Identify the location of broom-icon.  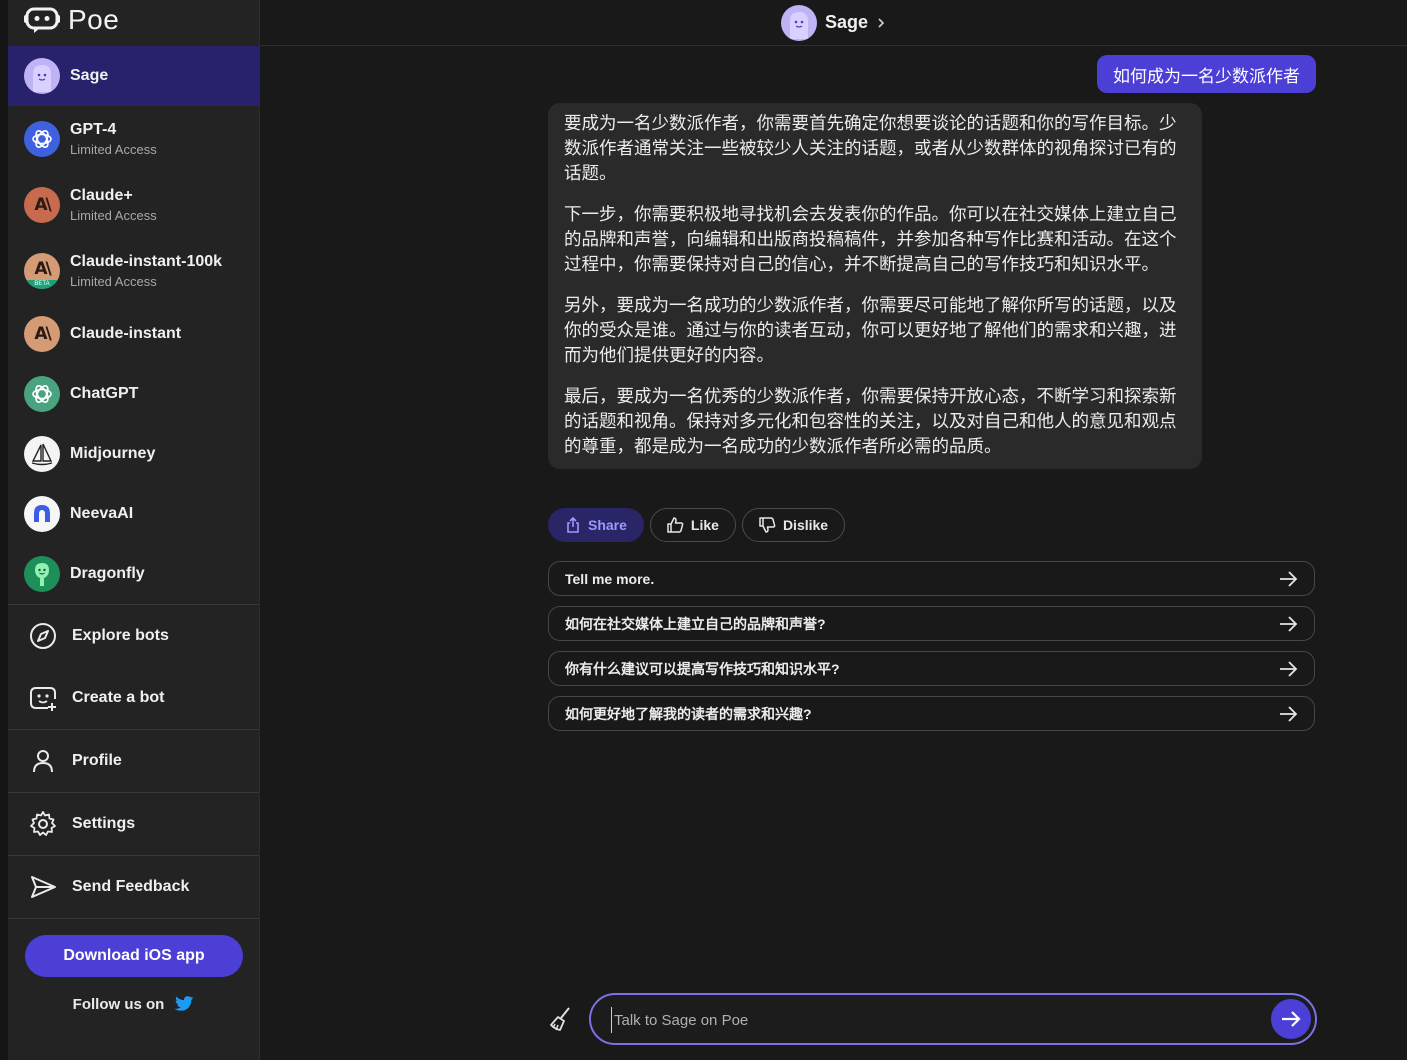
(560, 1019).